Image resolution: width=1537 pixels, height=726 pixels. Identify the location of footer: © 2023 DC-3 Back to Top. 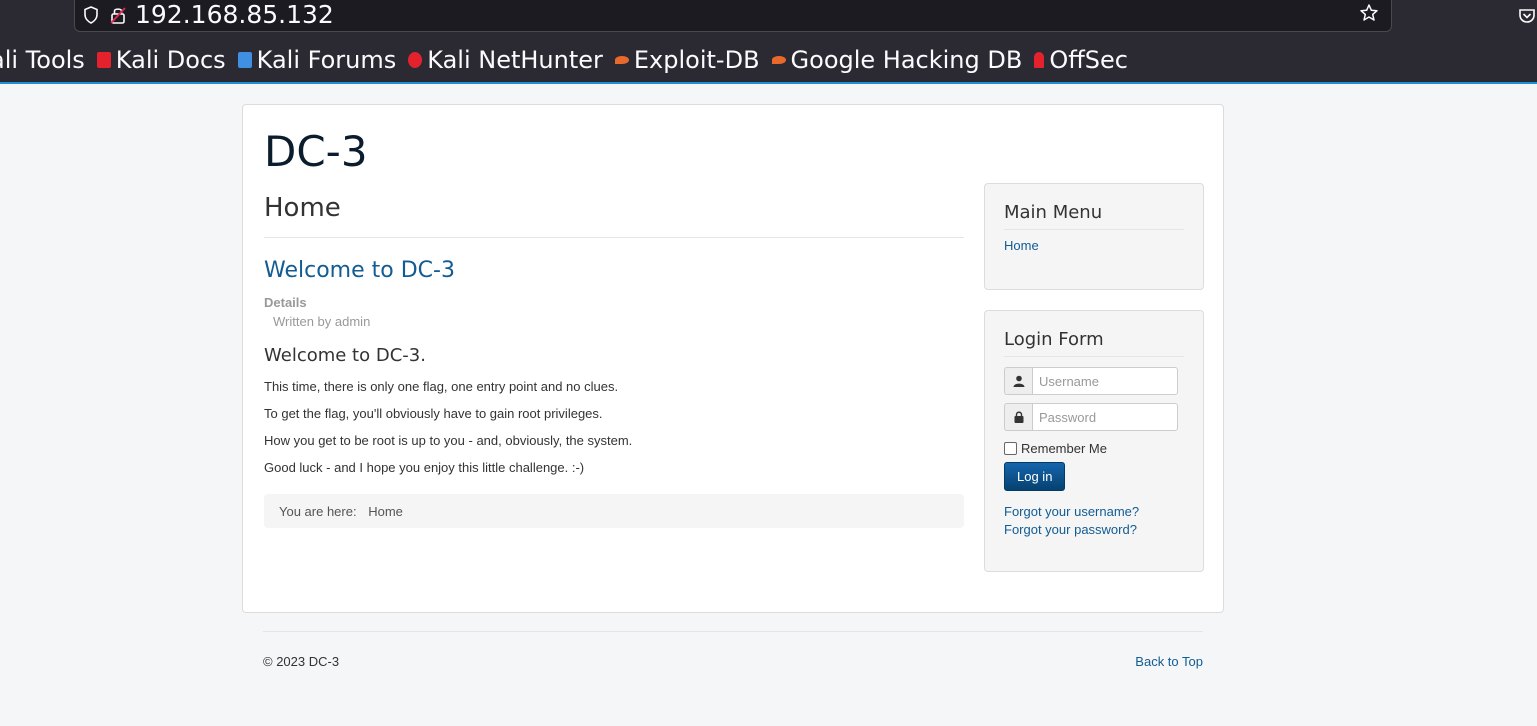
(733, 650).